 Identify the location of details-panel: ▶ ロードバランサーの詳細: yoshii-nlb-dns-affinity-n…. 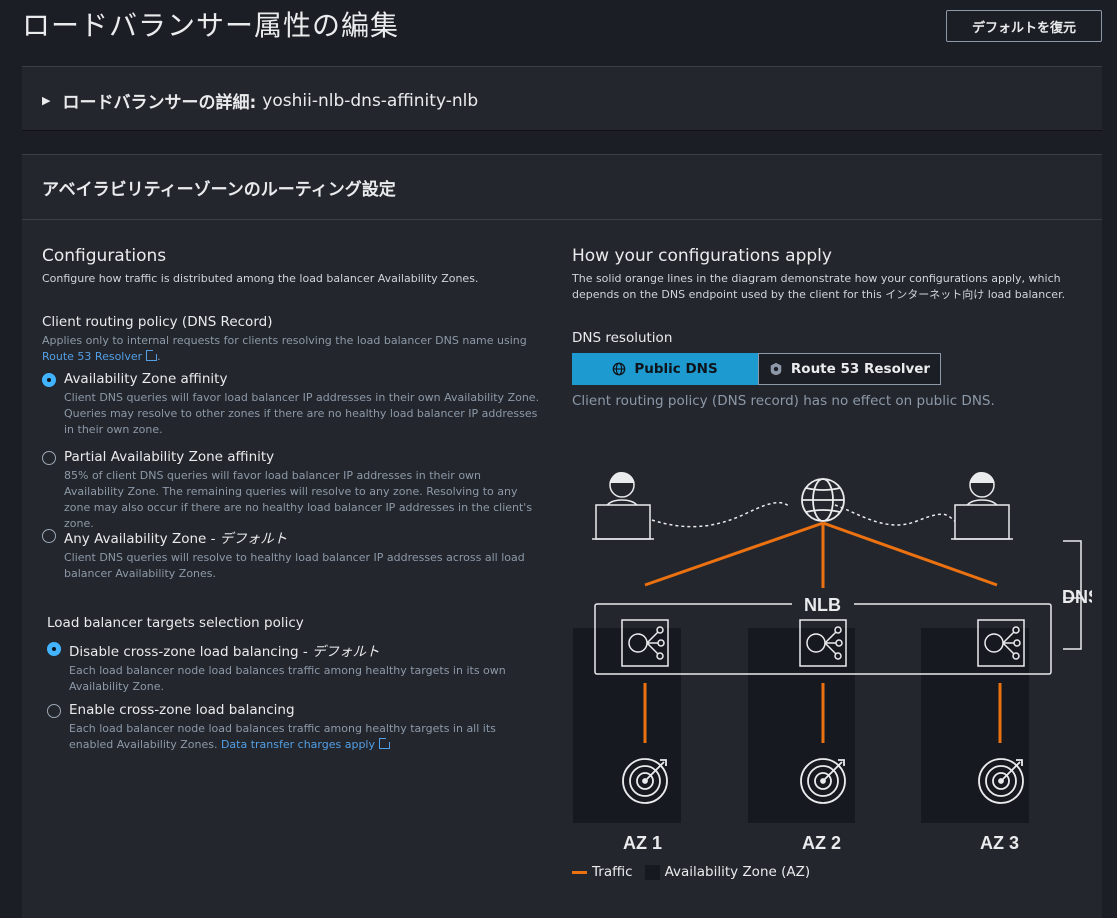
(562, 98).